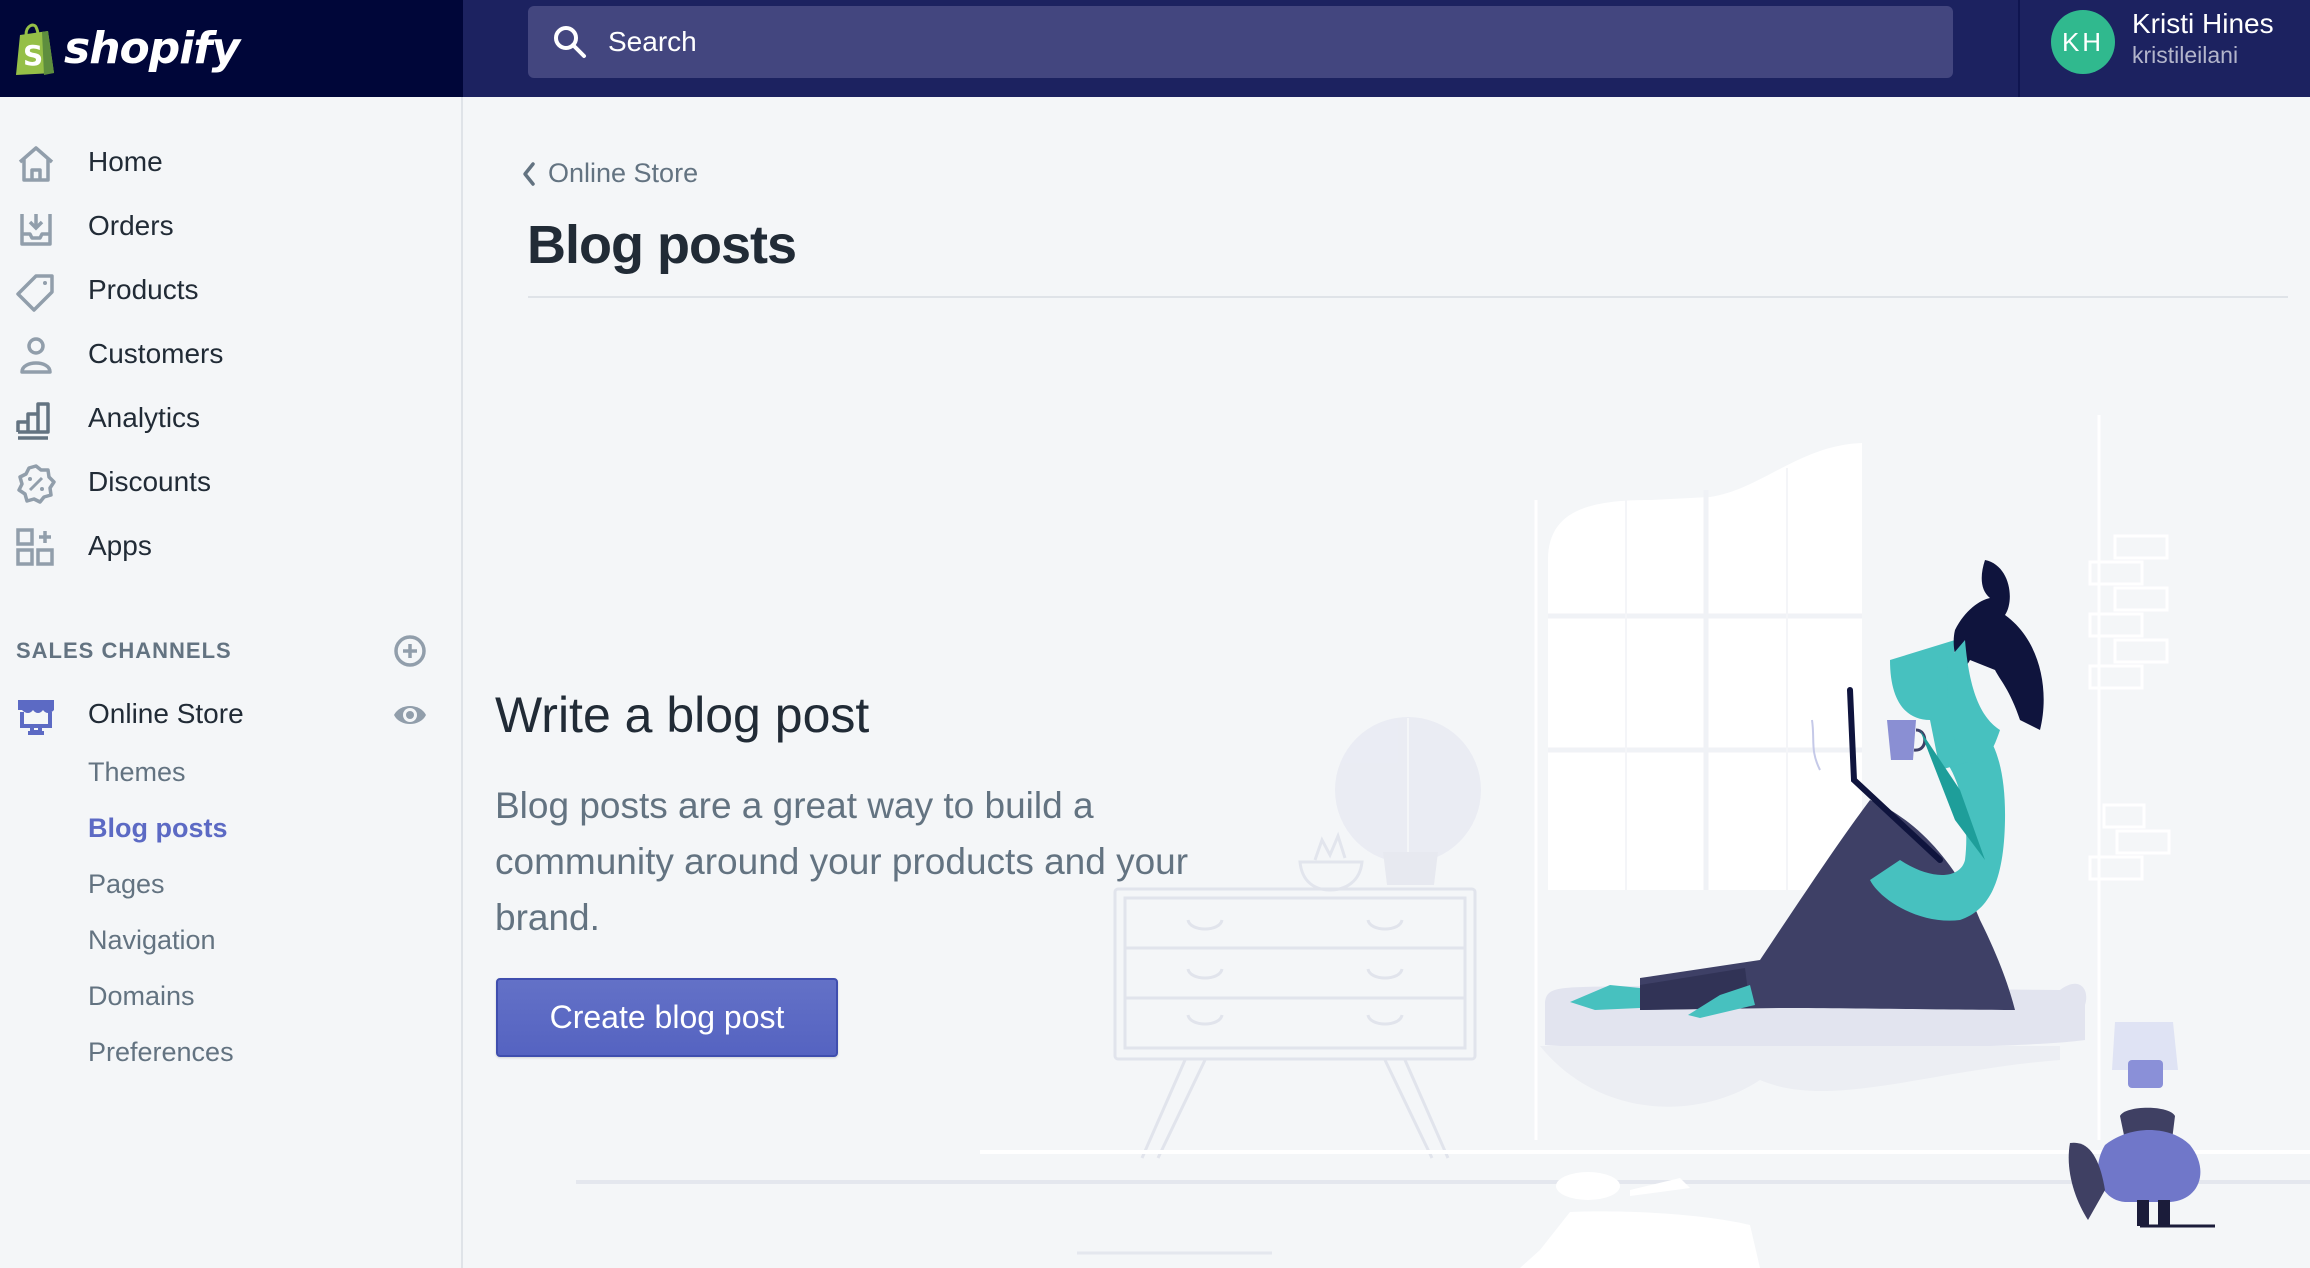 This screenshot has width=2310, height=1268. I want to click on avatar: KH, so click(2083, 42).